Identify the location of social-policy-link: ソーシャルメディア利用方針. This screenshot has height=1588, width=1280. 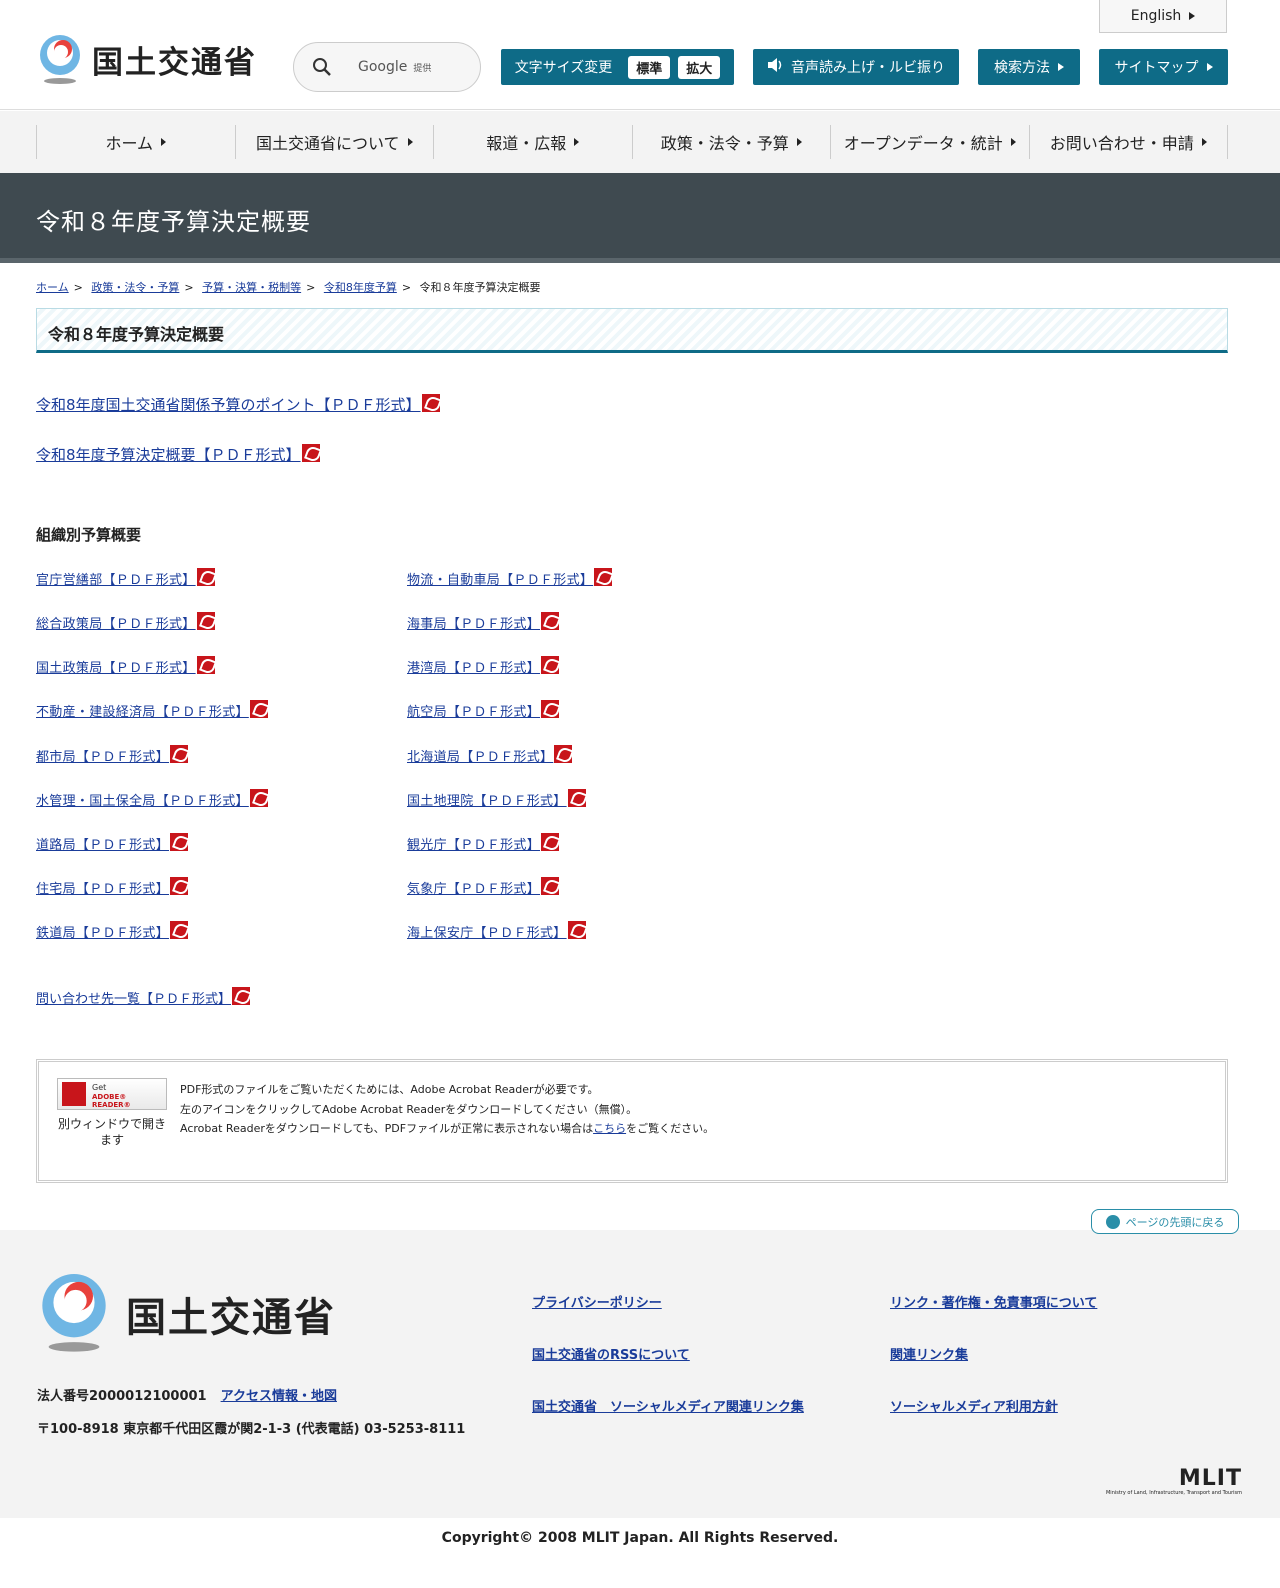
(974, 1405).